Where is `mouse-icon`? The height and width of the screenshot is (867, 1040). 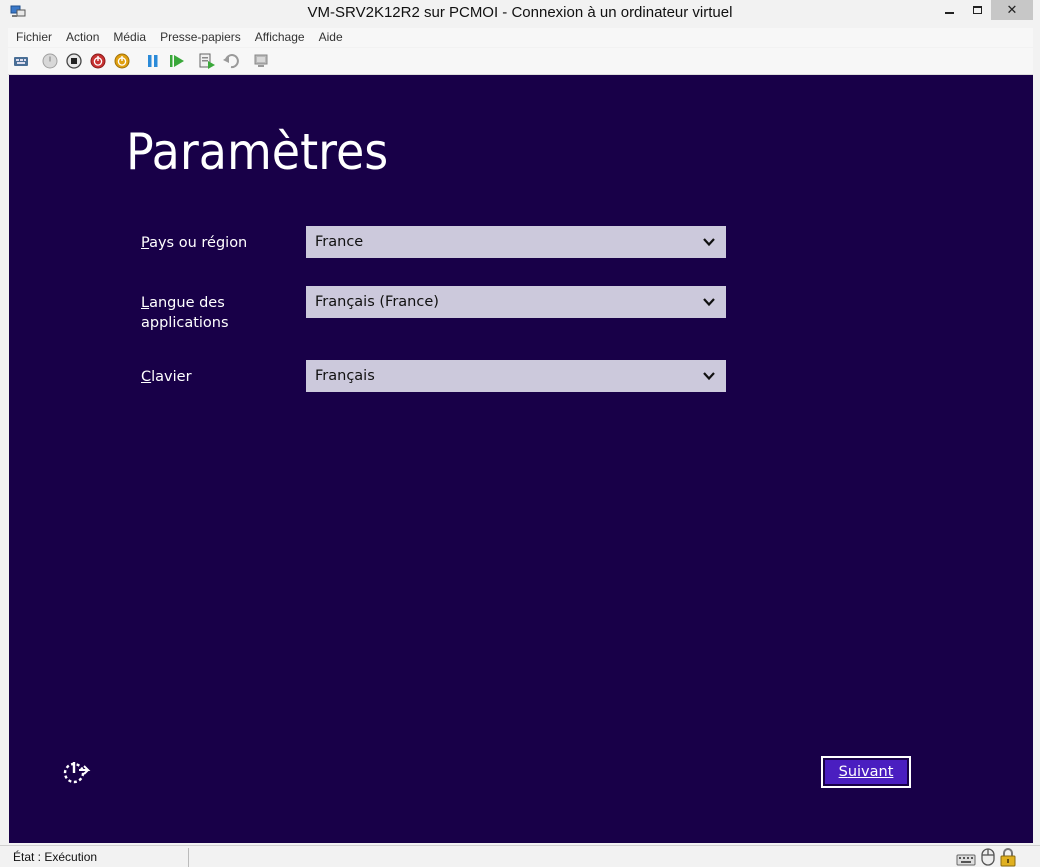 mouse-icon is located at coordinates (988, 857).